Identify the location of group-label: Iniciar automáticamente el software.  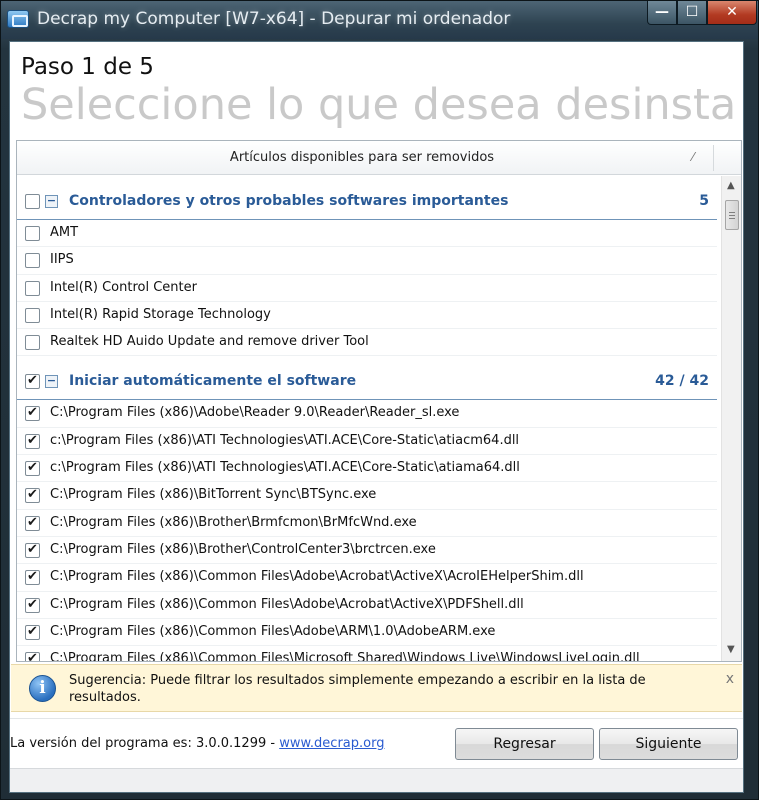
(213, 381).